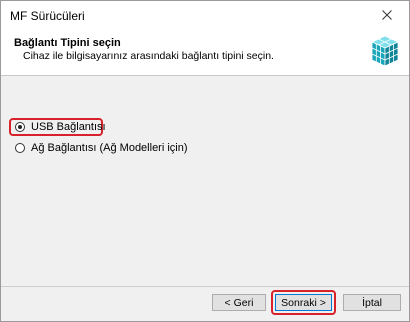 The image size is (410, 322). I want to click on network-option-label: Ağ Bağlantısı (Ağ Modelleri için), so click(109, 148).